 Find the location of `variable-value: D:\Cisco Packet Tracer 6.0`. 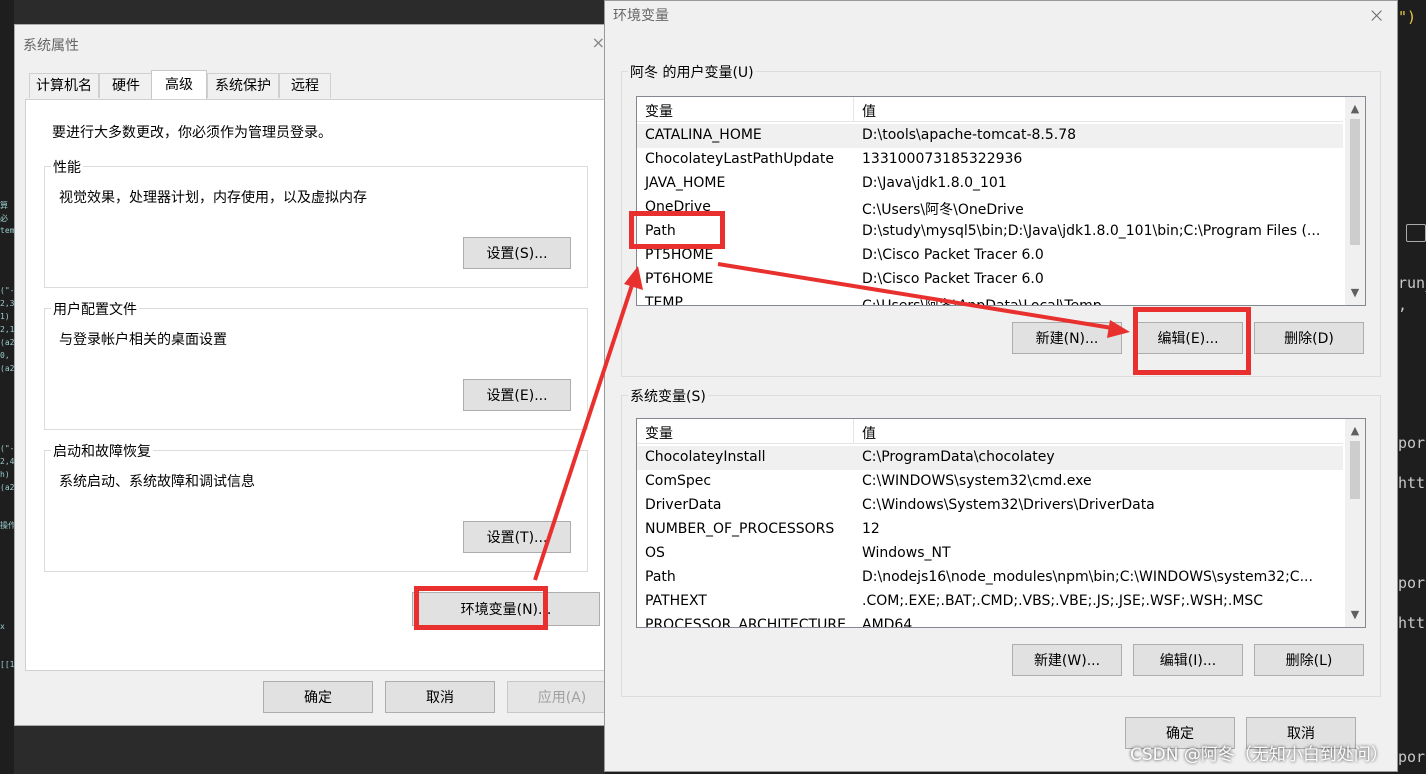

variable-value: D:\Cisco Packet Tracer 6.0 is located at coordinates (953, 279).